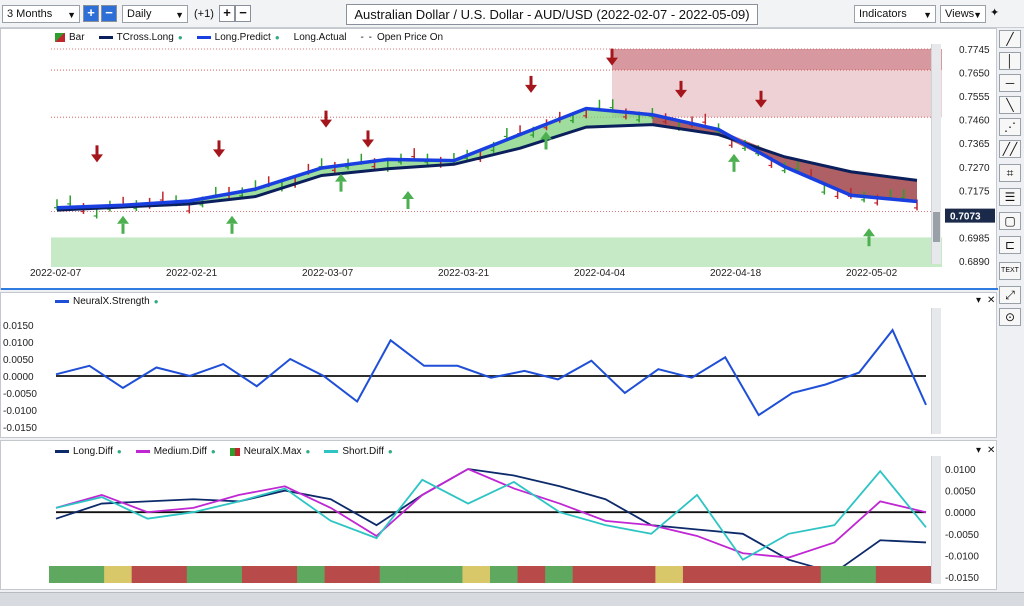  What do you see at coordinates (1010, 105) in the screenshot?
I see `drawing-tool-4: ╲` at bounding box center [1010, 105].